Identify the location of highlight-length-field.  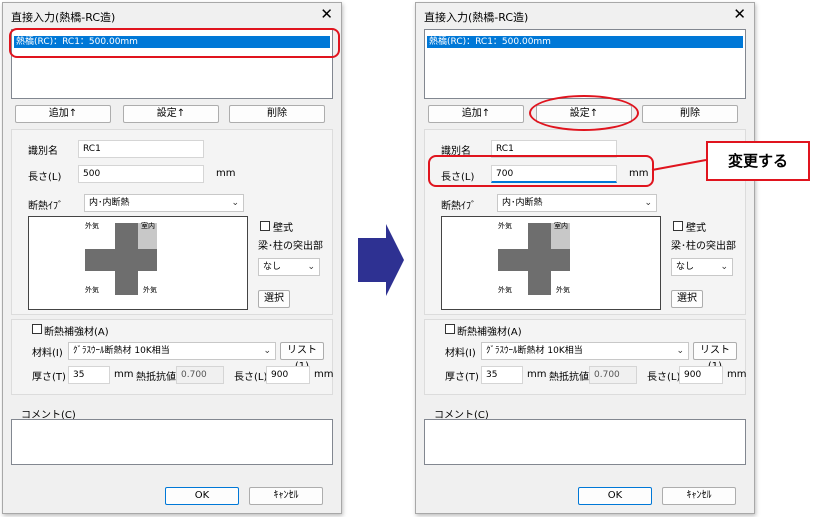
(541, 171).